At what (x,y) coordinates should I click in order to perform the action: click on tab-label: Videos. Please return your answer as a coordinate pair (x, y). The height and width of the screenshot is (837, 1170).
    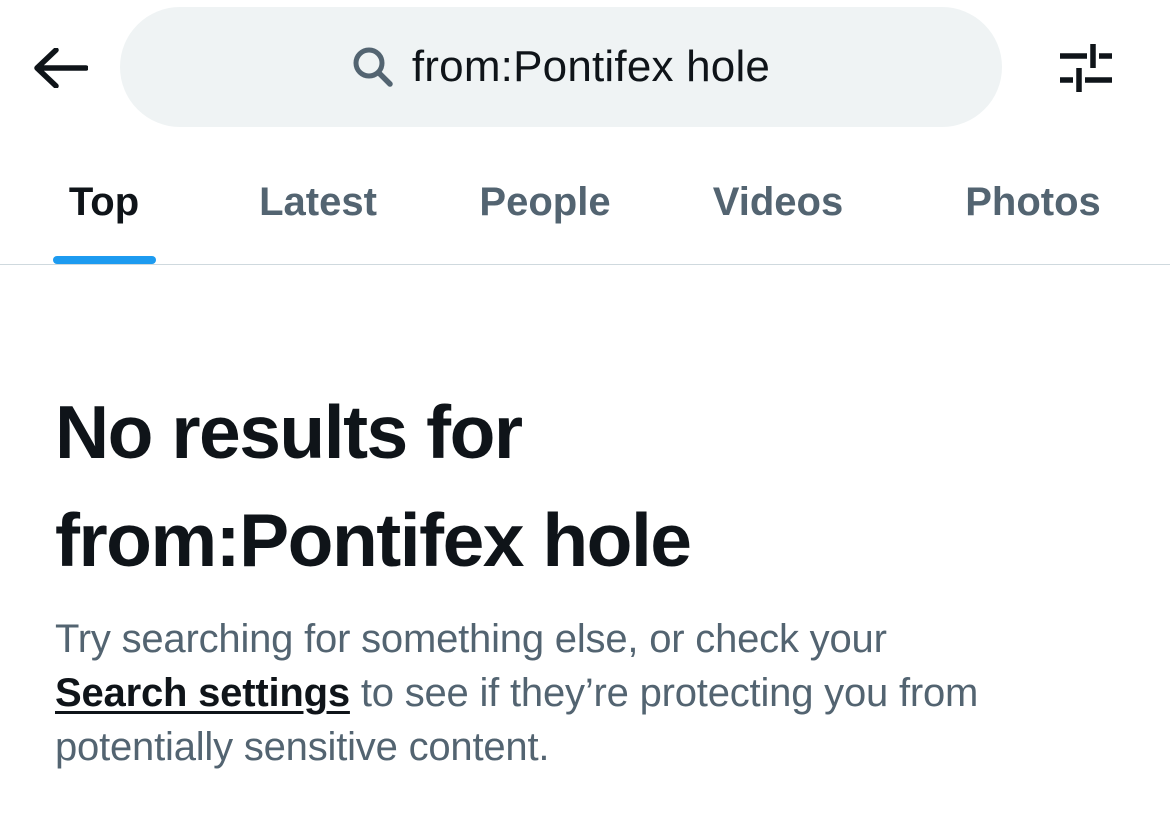
    Looking at the image, I should click on (778, 201).